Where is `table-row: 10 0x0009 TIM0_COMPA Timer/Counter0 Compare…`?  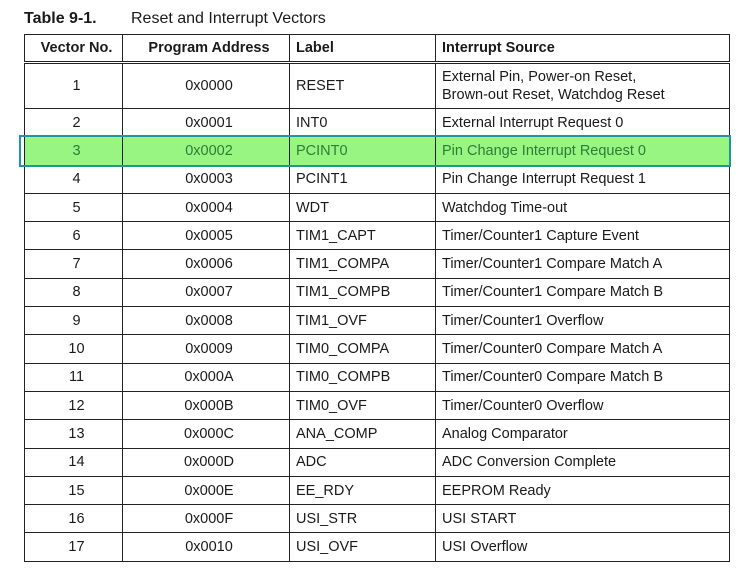 table-row: 10 0x0009 TIM0_COMPA Timer/Counter0 Compare… is located at coordinates (377, 349).